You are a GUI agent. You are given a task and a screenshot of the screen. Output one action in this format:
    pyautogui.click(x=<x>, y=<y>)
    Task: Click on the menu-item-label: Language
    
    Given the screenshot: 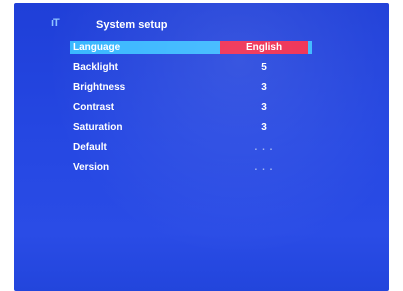 What is the action you would take?
    pyautogui.click(x=97, y=47)
    